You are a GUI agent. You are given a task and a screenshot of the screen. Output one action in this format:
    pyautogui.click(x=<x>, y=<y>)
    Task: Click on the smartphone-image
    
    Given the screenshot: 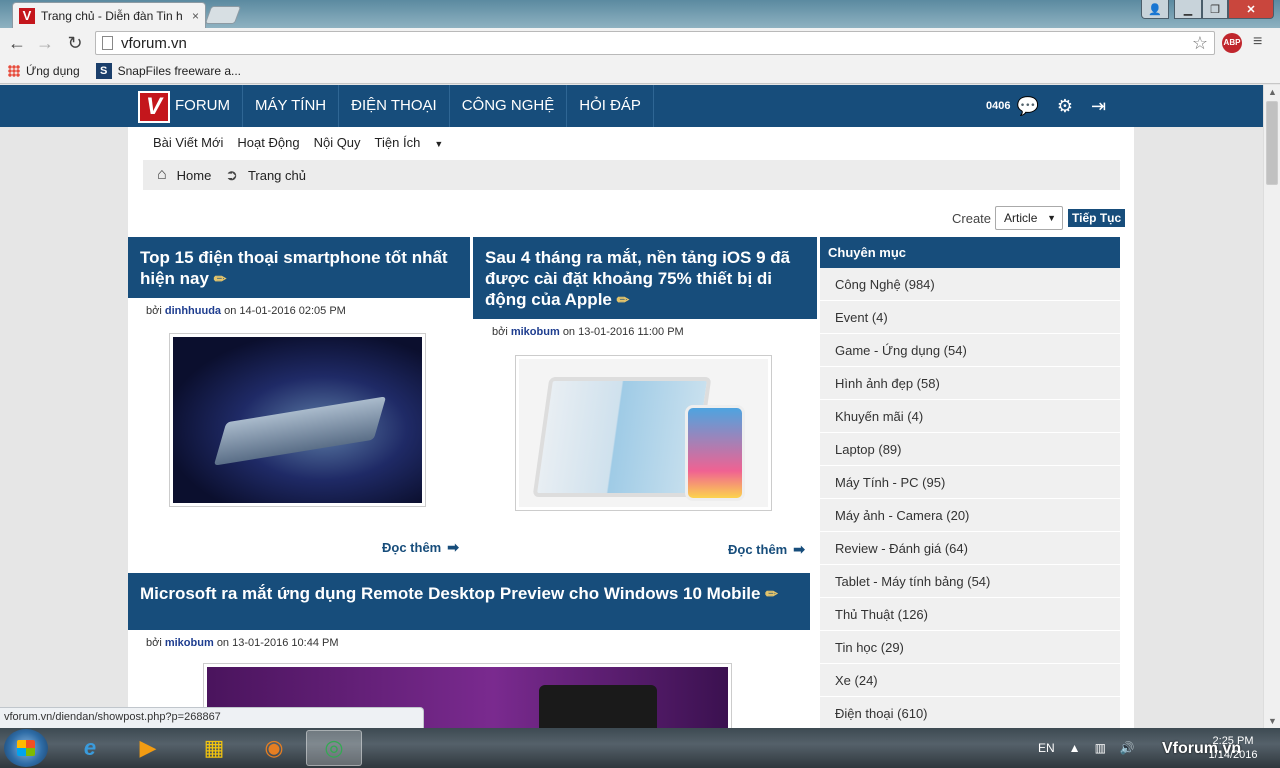 What is the action you would take?
    pyautogui.click(x=297, y=420)
    